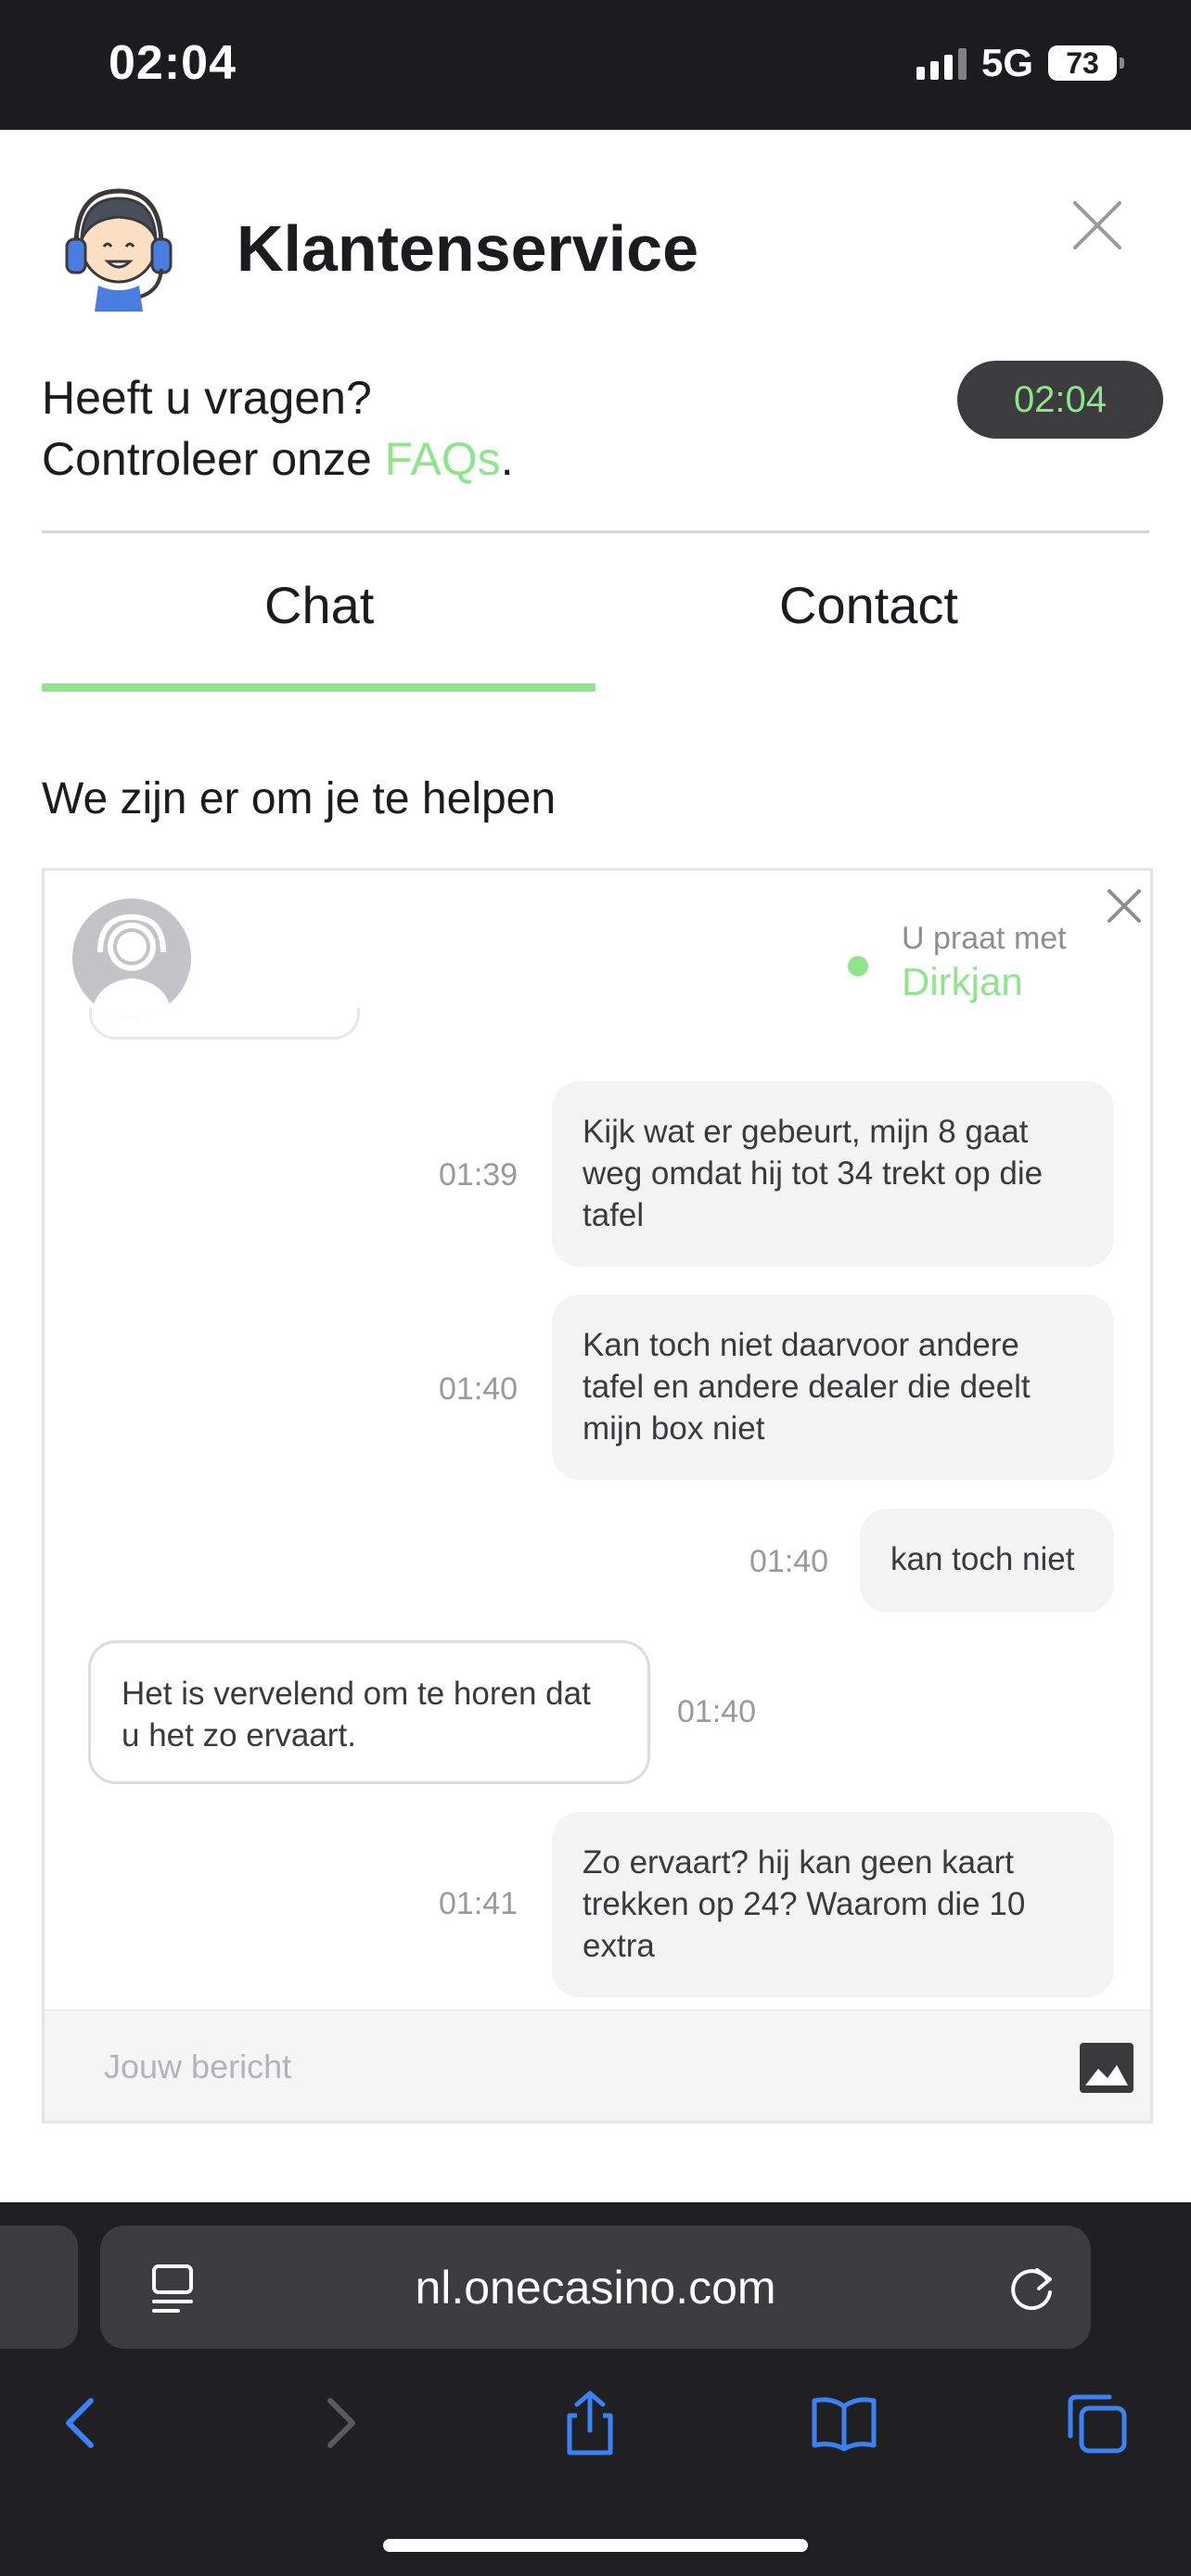  I want to click on online-status-dot, so click(858, 966).